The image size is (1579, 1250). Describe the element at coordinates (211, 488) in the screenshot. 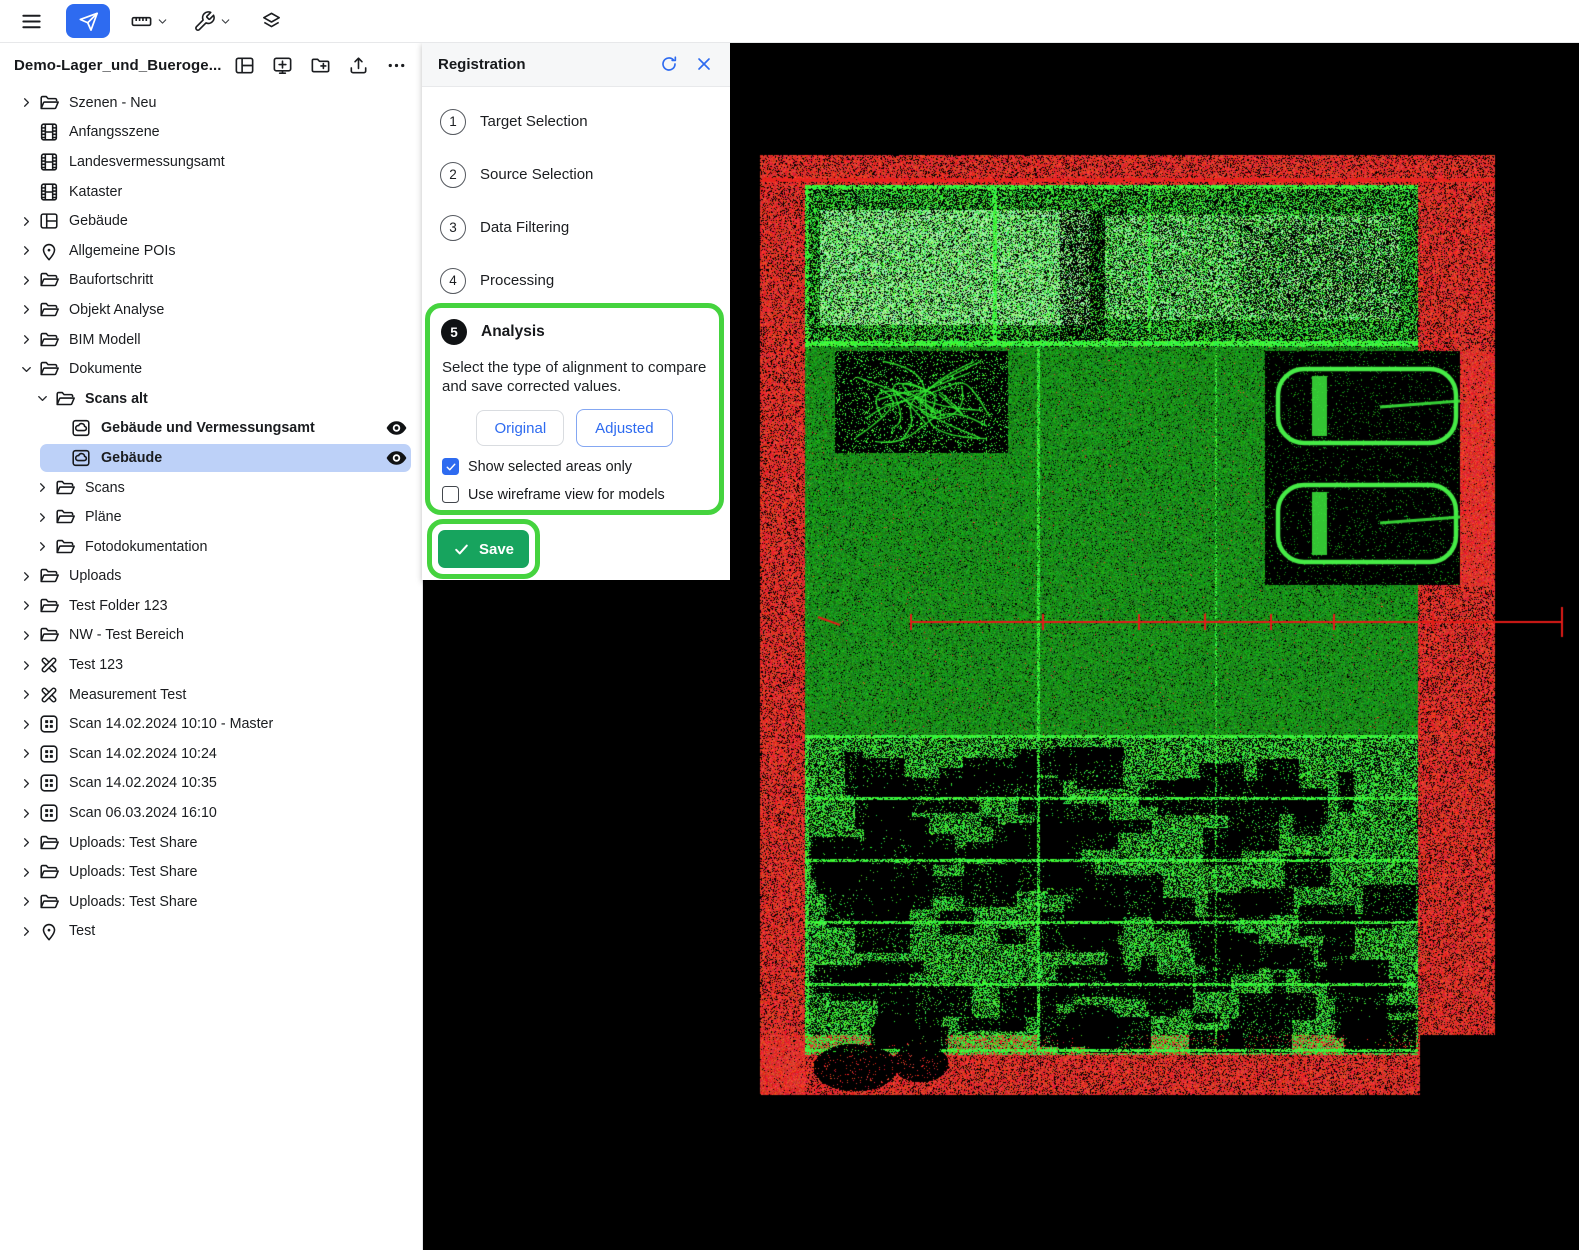

I see `tree-item-scans: Scans` at that location.